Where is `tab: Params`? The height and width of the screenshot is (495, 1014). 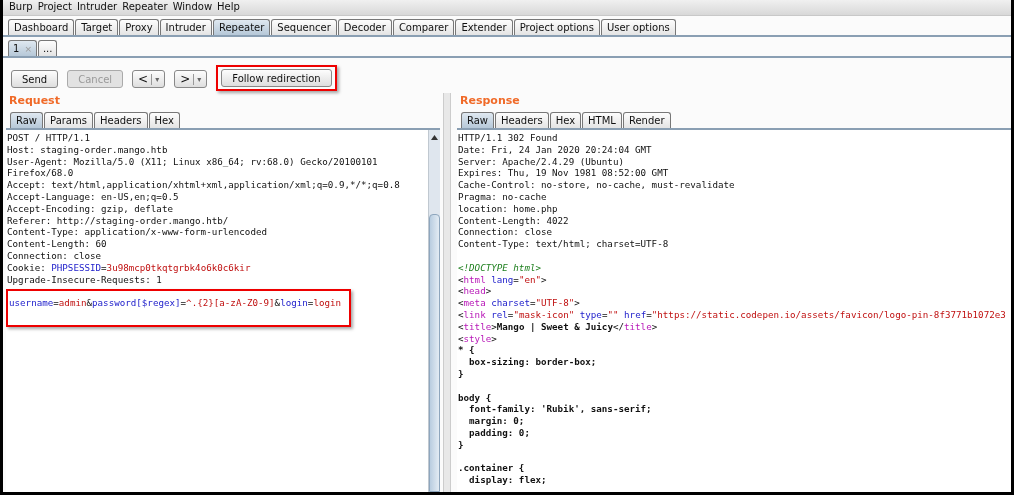 tab: Params is located at coordinates (68, 120).